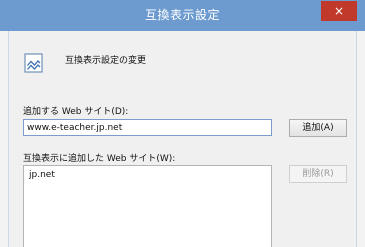 Image resolution: width=365 pixels, height=247 pixels. Describe the element at coordinates (76, 112) in the screenshot. I see `add-website-label: 追加する Web サイト(D):` at that location.